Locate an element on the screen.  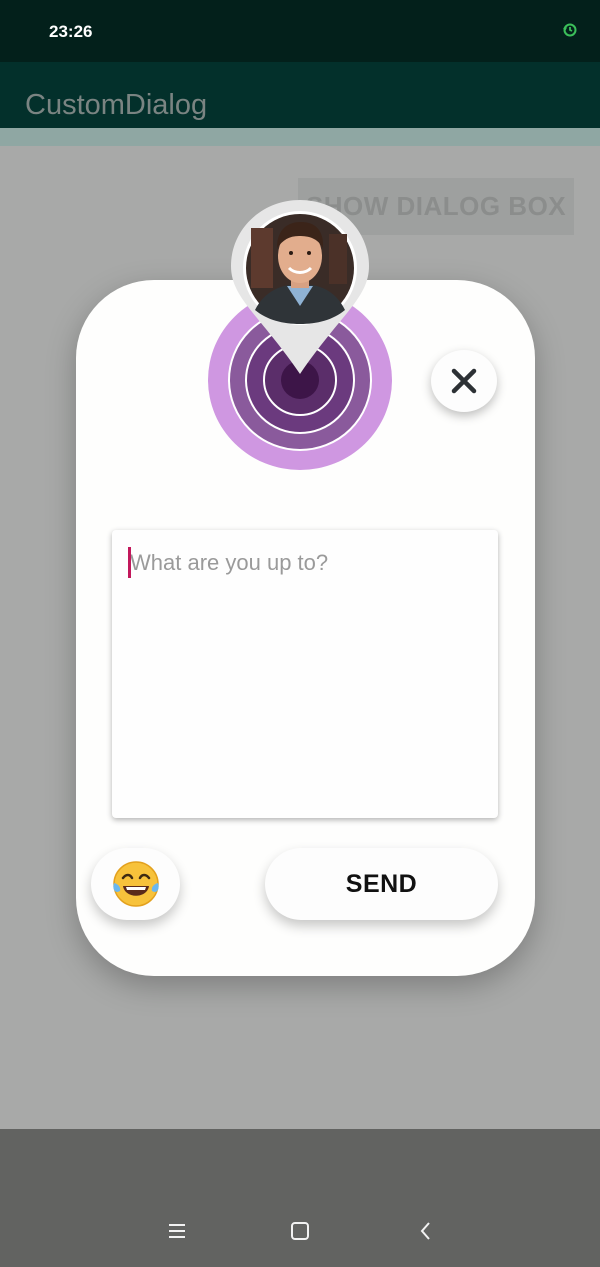
close-icon is located at coordinates (464, 381).